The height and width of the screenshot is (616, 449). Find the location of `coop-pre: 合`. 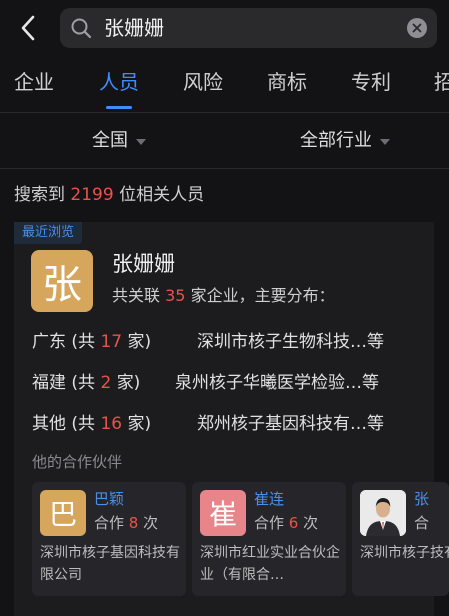

coop-pre: 合 is located at coordinates (422, 523).